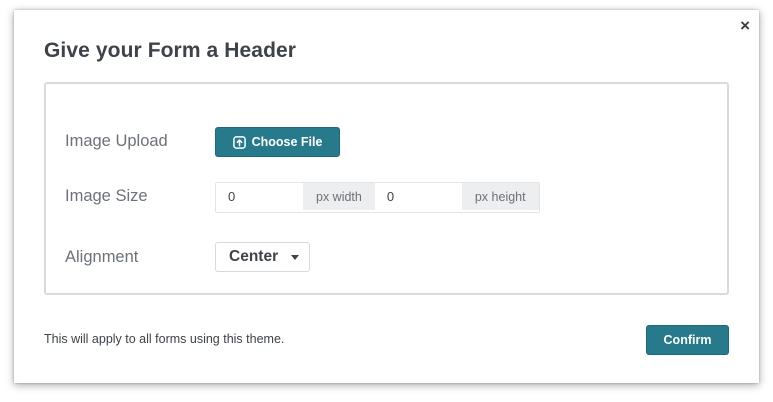  What do you see at coordinates (116, 141) in the screenshot?
I see `image-upload-label: Image Upload` at bounding box center [116, 141].